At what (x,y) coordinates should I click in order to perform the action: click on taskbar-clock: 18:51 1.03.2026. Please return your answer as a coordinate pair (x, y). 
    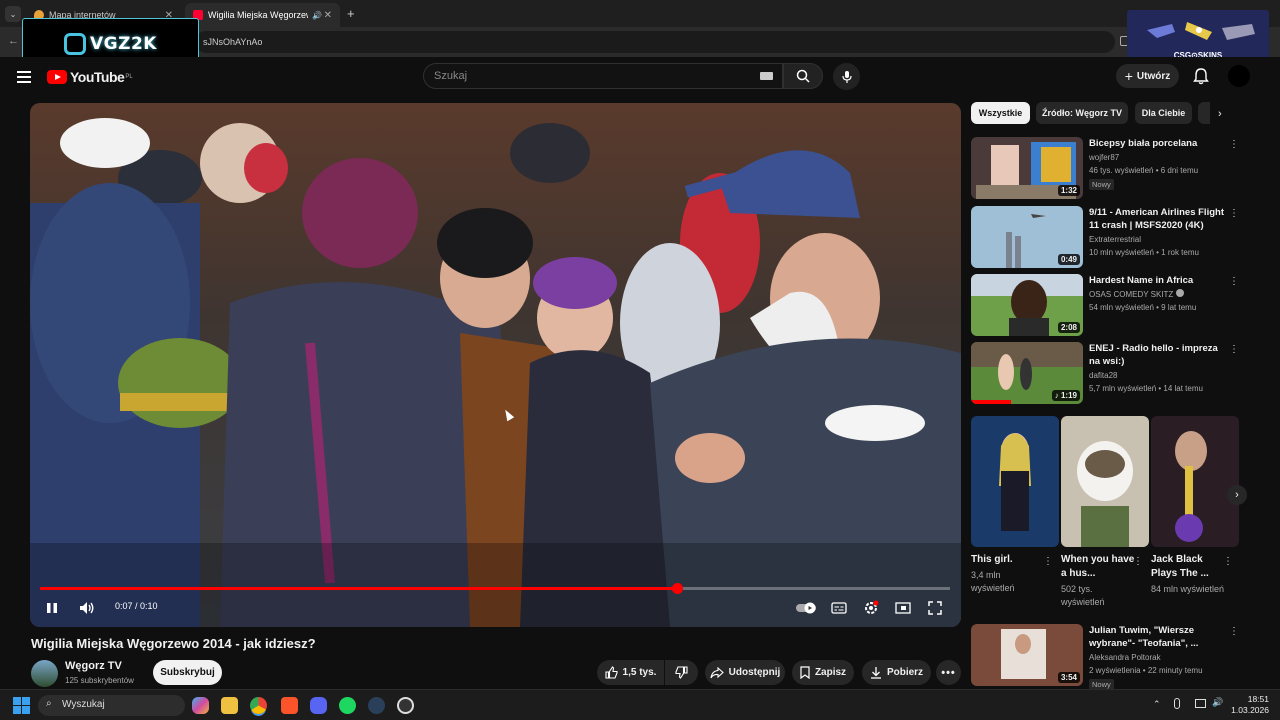
    Looking at the image, I should click on (1246, 705).